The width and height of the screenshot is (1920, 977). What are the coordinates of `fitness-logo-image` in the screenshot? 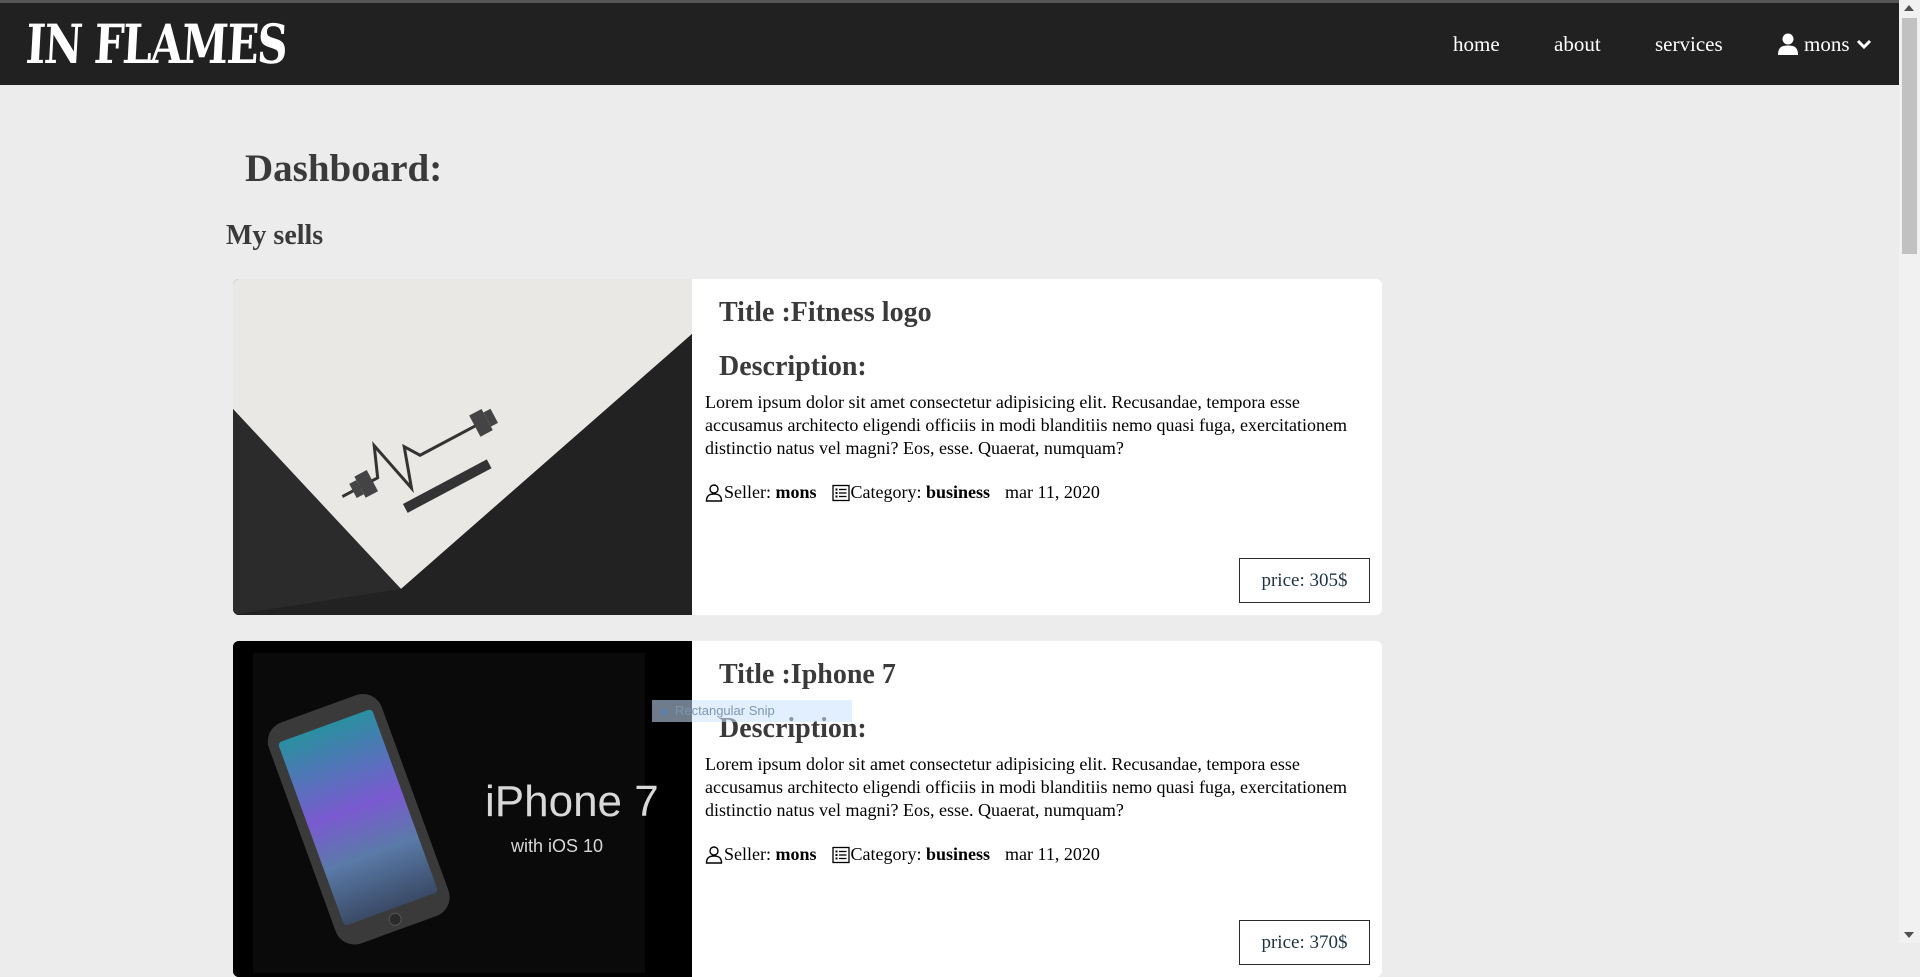 It's located at (462, 447).